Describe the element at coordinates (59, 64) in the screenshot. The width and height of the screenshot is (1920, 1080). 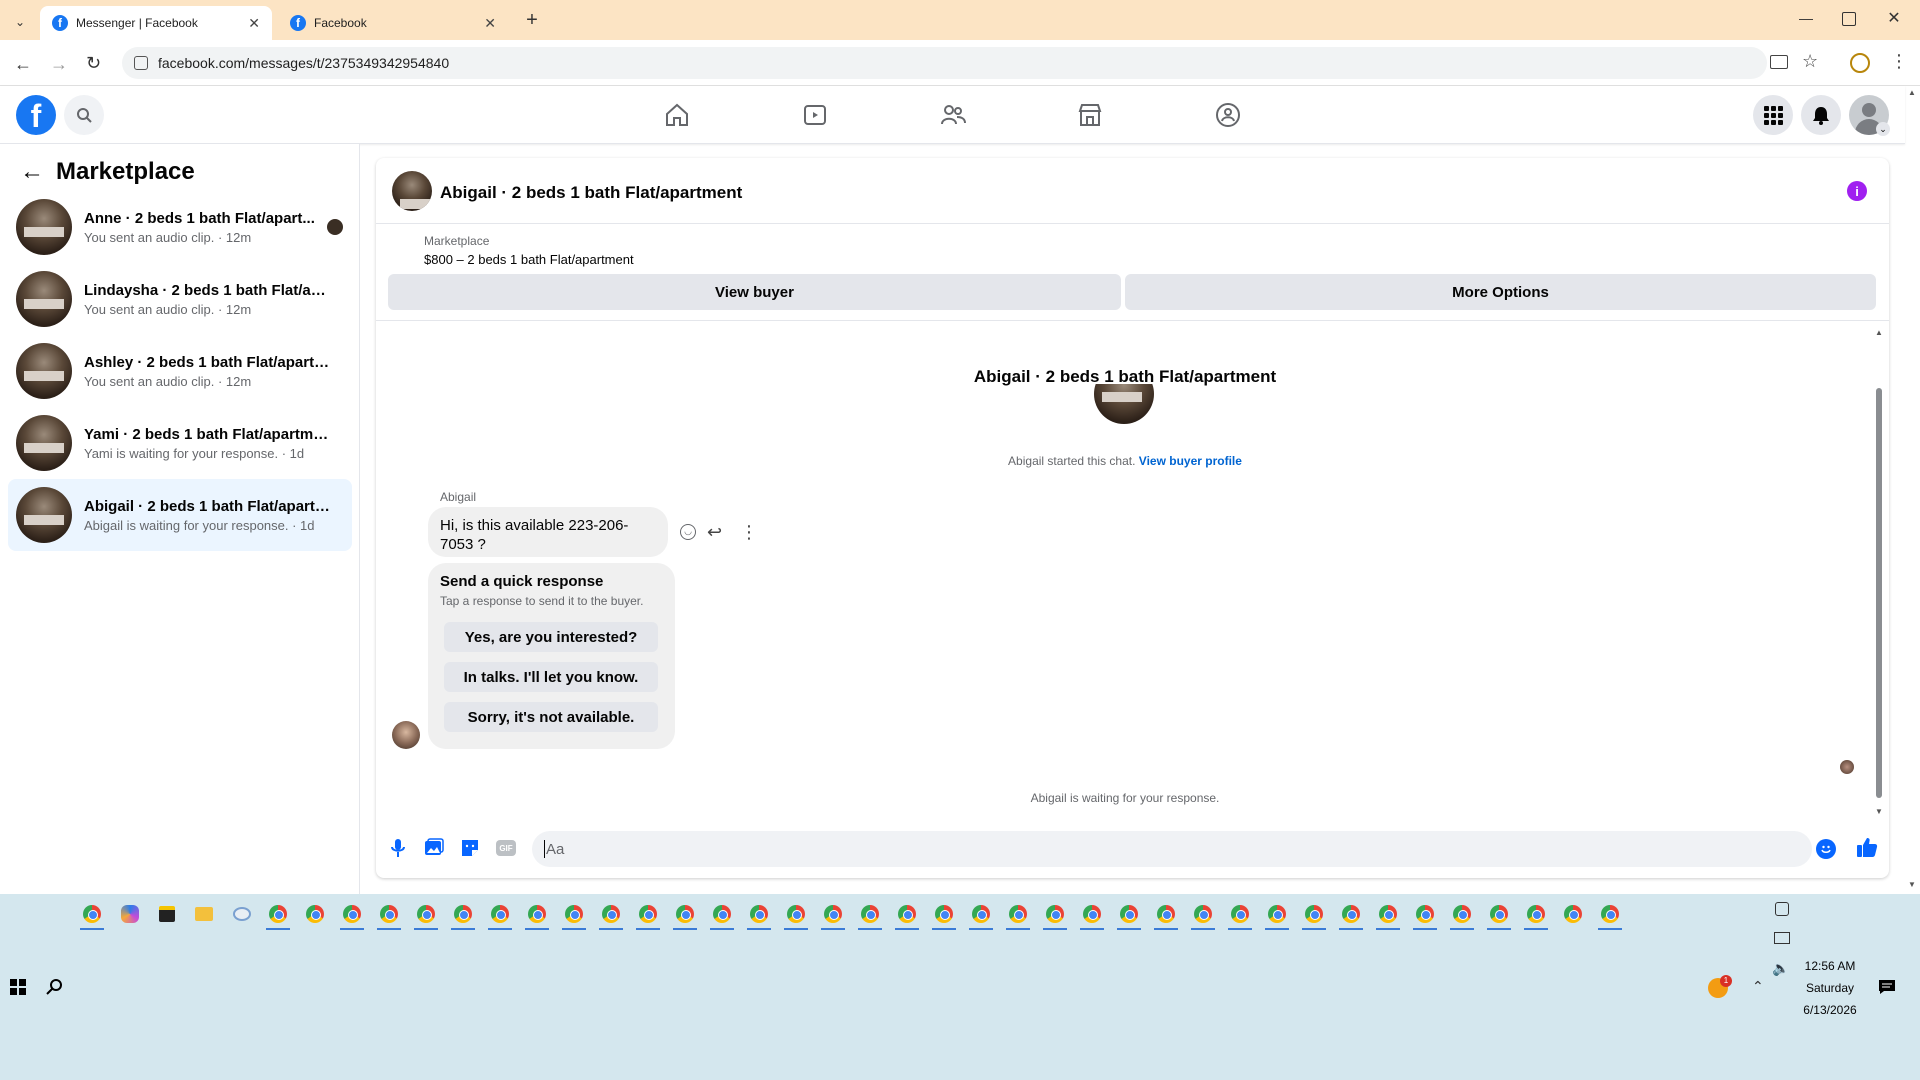
I see `forward-icon: →` at that location.